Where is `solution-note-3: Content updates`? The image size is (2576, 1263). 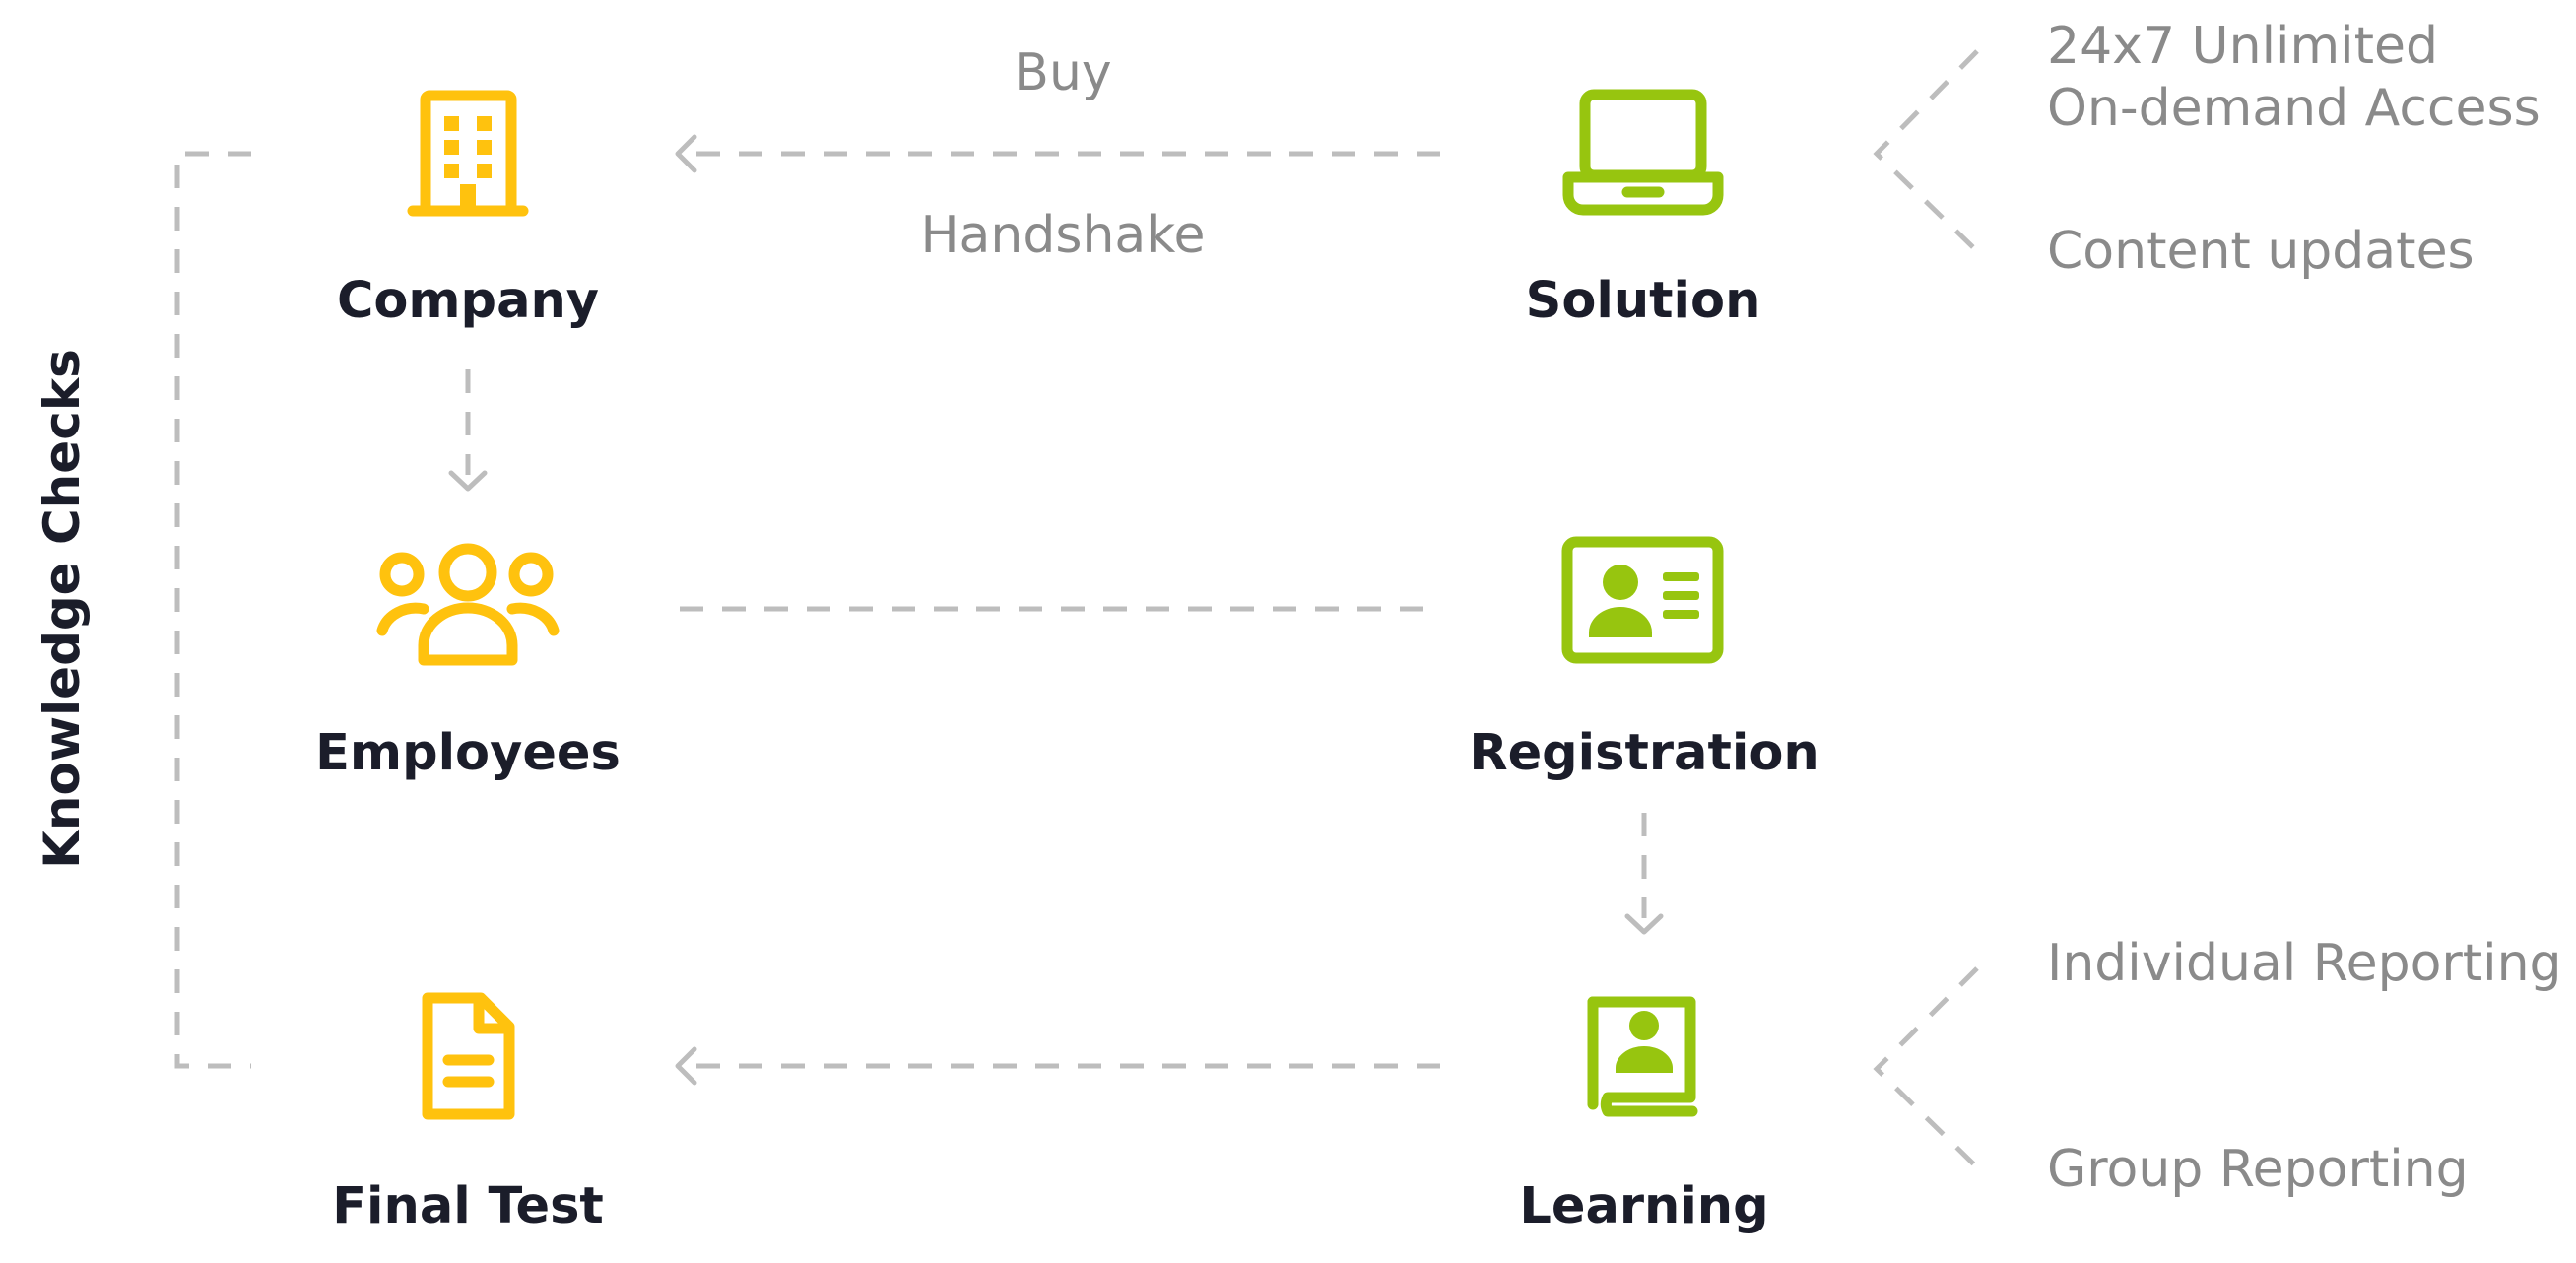
solution-note-3: Content updates is located at coordinates (2261, 251).